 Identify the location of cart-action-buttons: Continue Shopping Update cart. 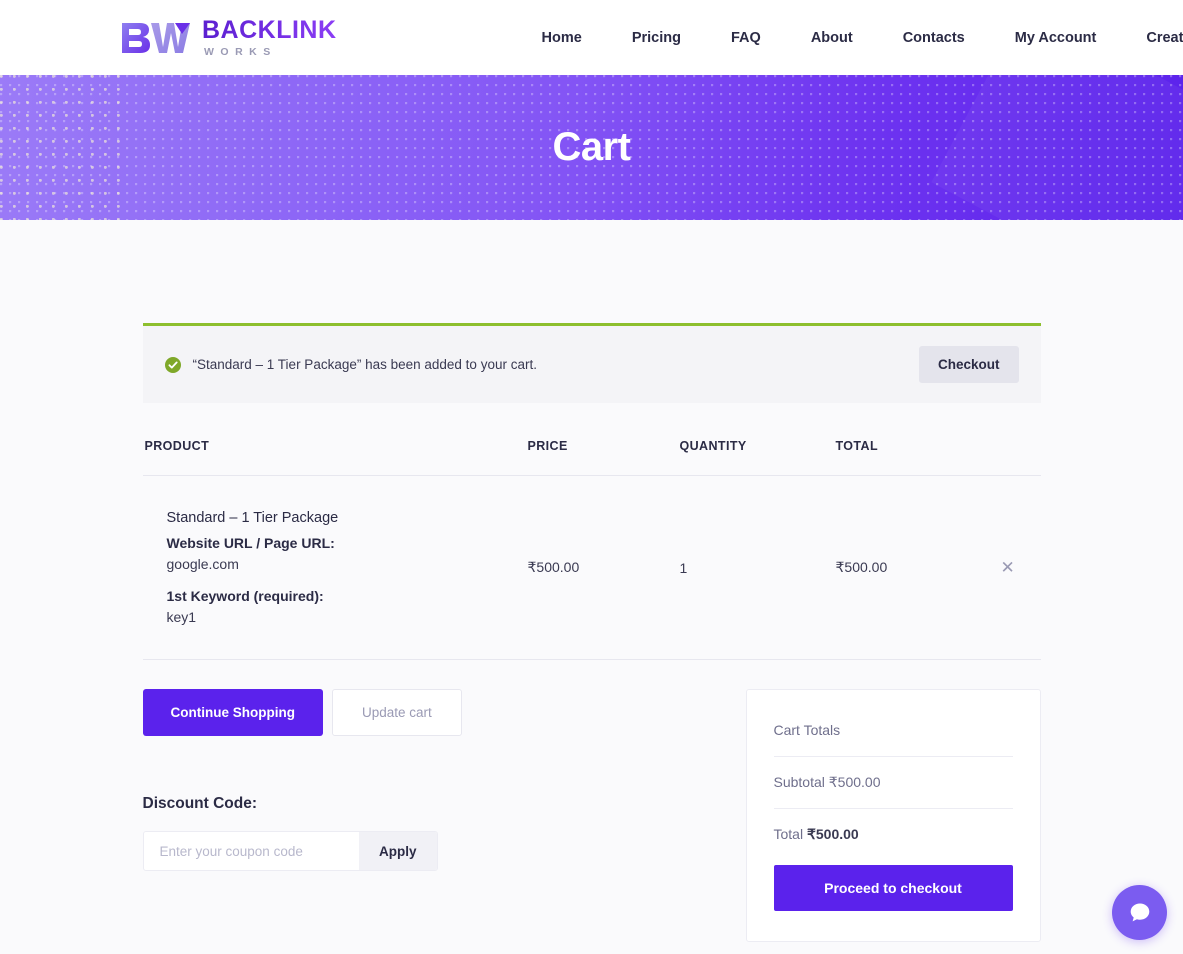
(402, 712).